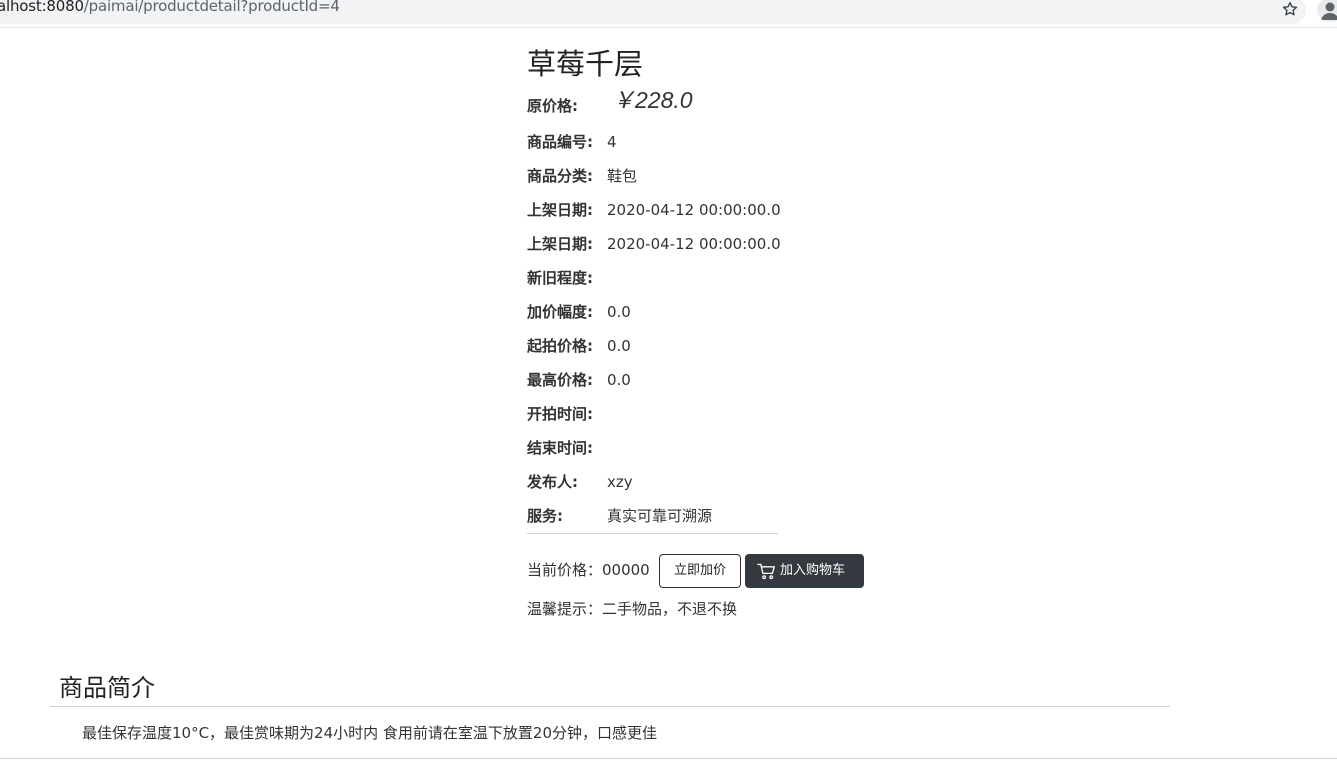 The width and height of the screenshot is (1337, 761). What do you see at coordinates (610, 706) in the screenshot?
I see `intro-divider` at bounding box center [610, 706].